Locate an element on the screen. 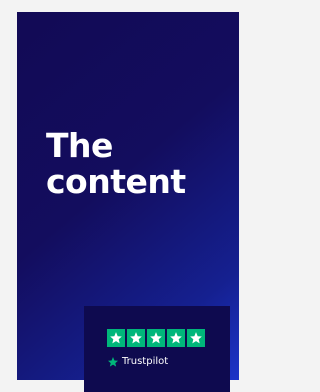 The height and width of the screenshot is (392, 320). trustpilot-logo: Trustpilot is located at coordinates (137, 362).